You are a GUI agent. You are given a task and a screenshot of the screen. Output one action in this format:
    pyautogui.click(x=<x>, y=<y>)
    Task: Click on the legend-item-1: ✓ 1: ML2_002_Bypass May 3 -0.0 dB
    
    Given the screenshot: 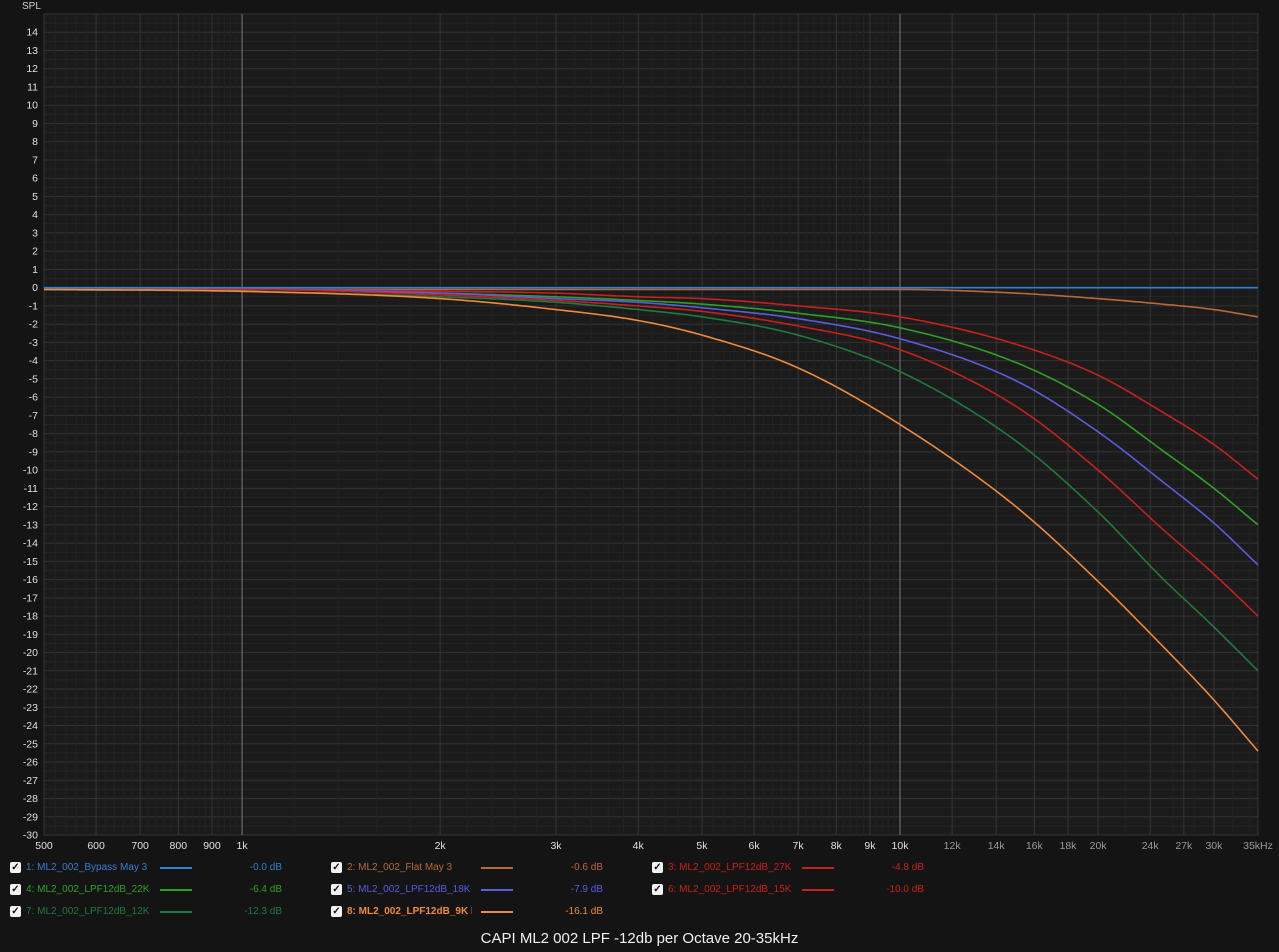 What is the action you would take?
    pyautogui.click(x=160, y=868)
    